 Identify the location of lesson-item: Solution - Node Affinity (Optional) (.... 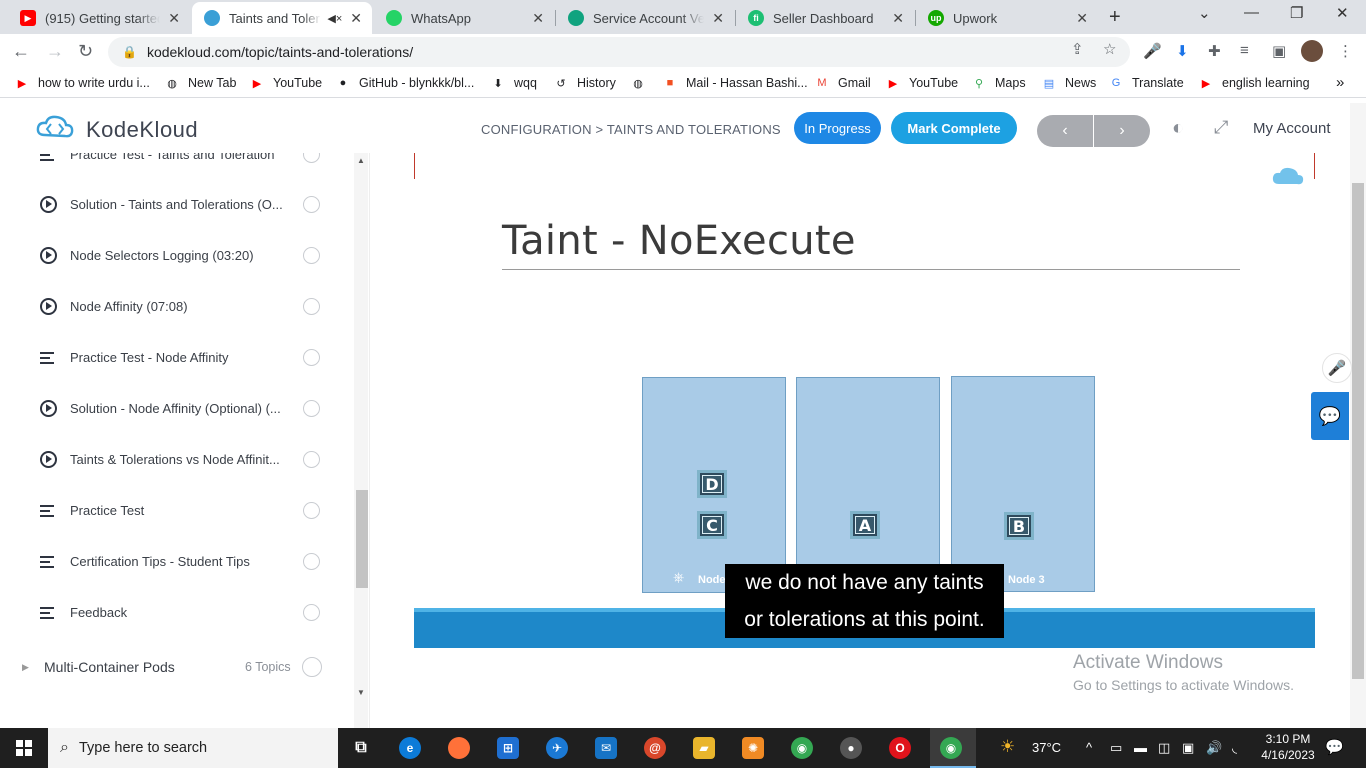
(175, 408).